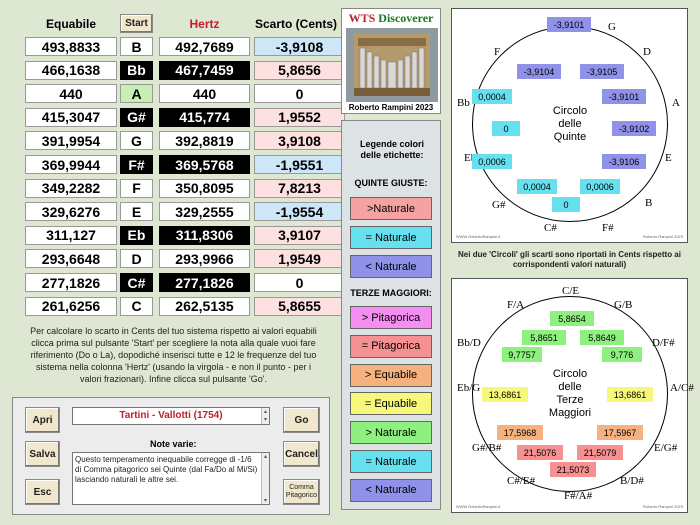  What do you see at coordinates (570, 387) in the screenshot?
I see `thirds-title-line: delle` at bounding box center [570, 387].